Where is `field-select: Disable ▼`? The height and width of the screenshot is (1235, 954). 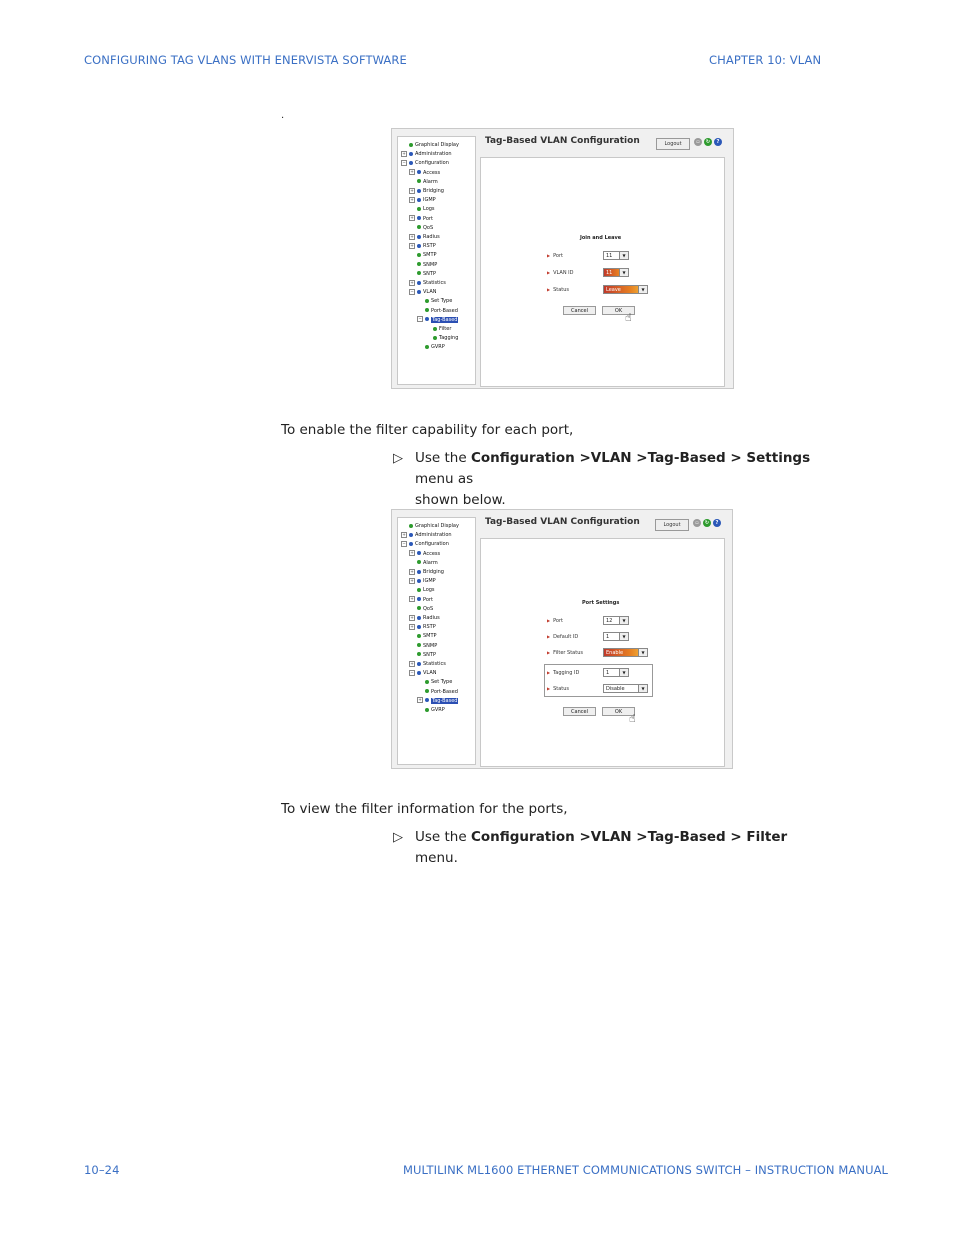
field-select: Disable ▼ is located at coordinates (625, 688).